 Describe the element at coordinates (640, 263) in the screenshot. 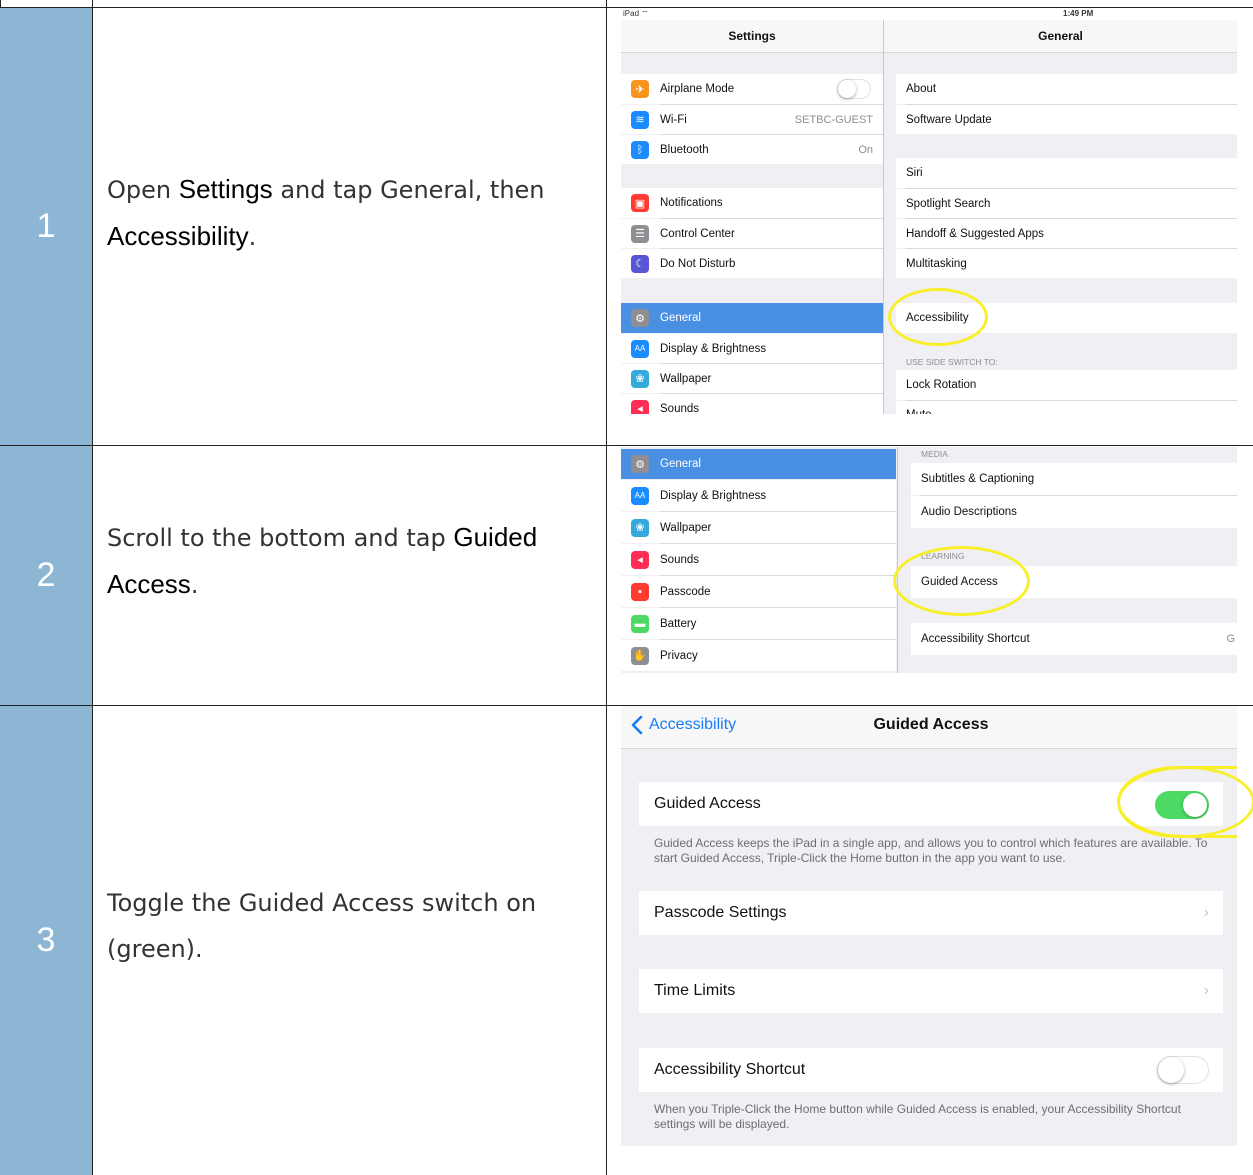

I see `moon-icon: ☾` at that location.